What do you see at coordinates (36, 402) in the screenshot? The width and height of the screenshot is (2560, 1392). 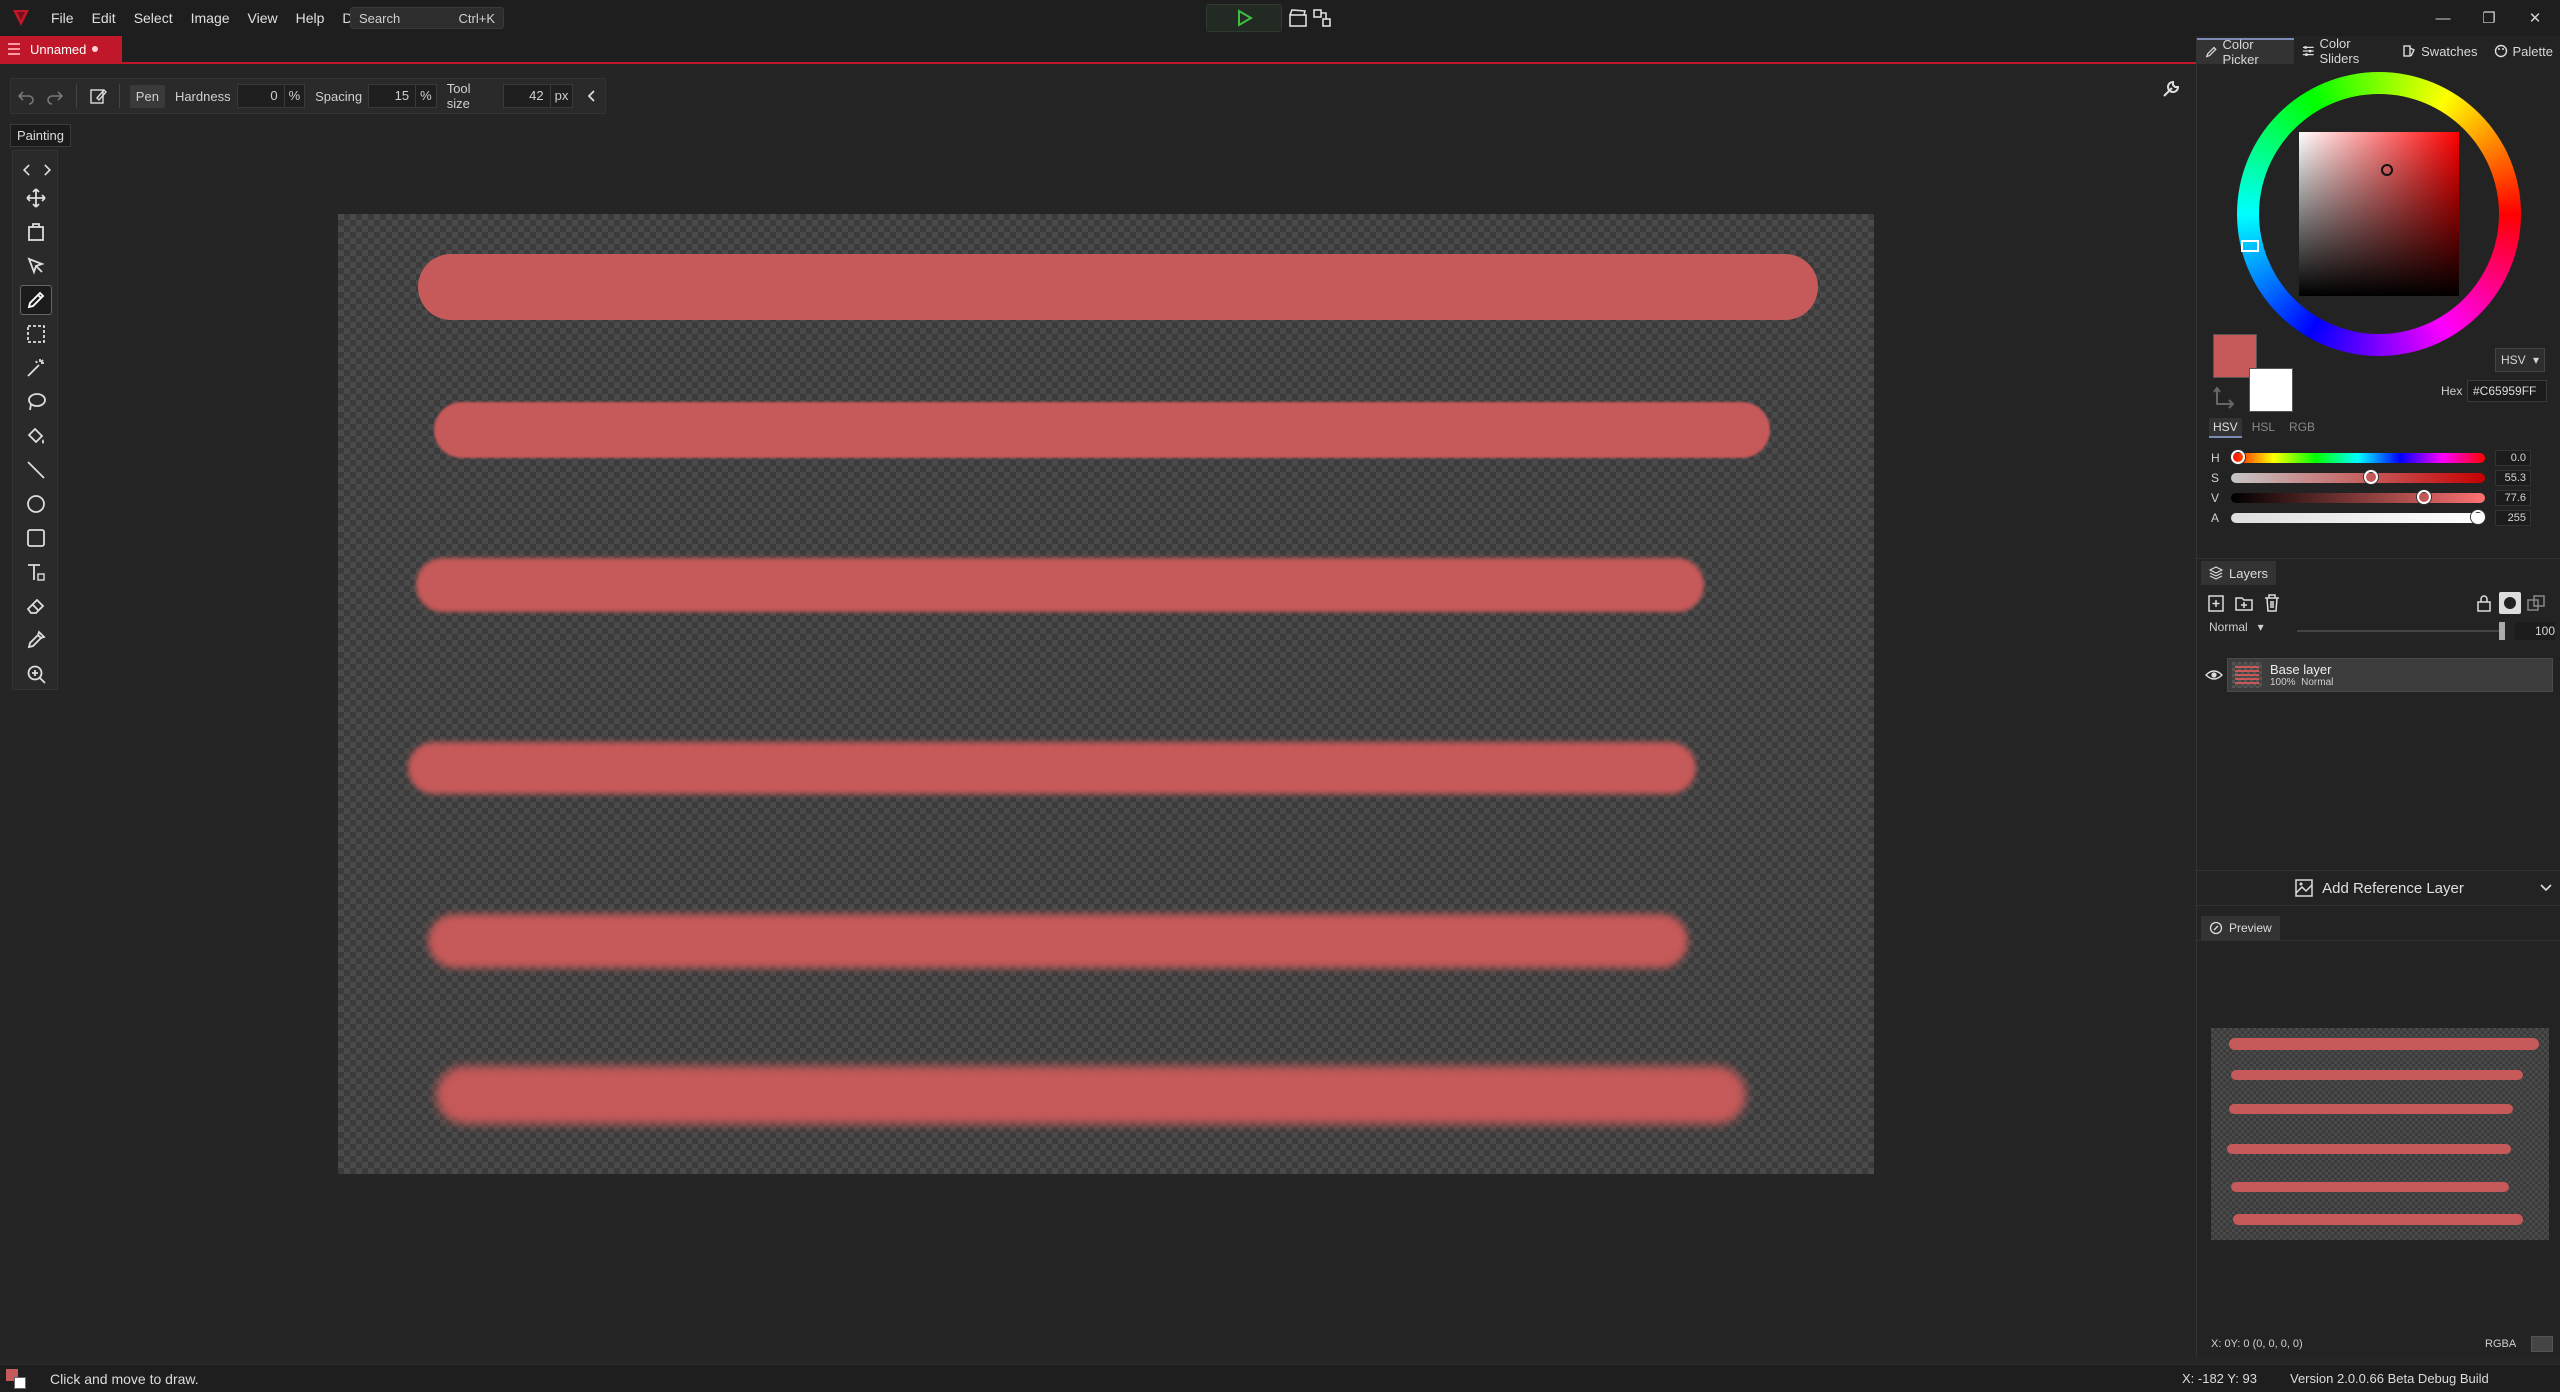 I see `lasso-tool` at bounding box center [36, 402].